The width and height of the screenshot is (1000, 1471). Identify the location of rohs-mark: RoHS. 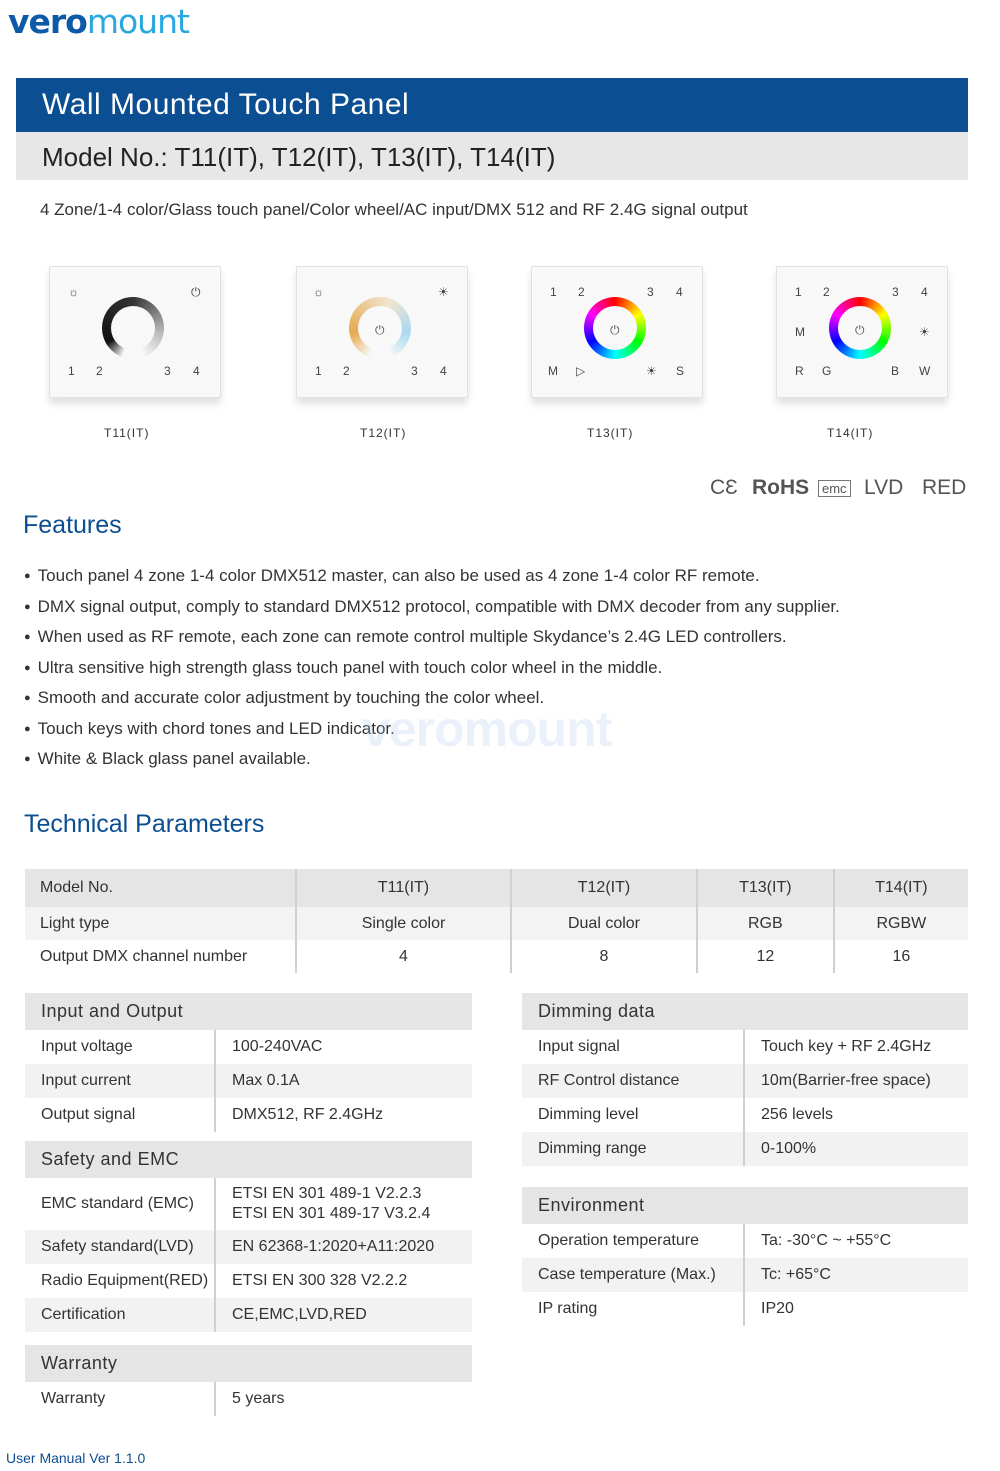
(781, 487).